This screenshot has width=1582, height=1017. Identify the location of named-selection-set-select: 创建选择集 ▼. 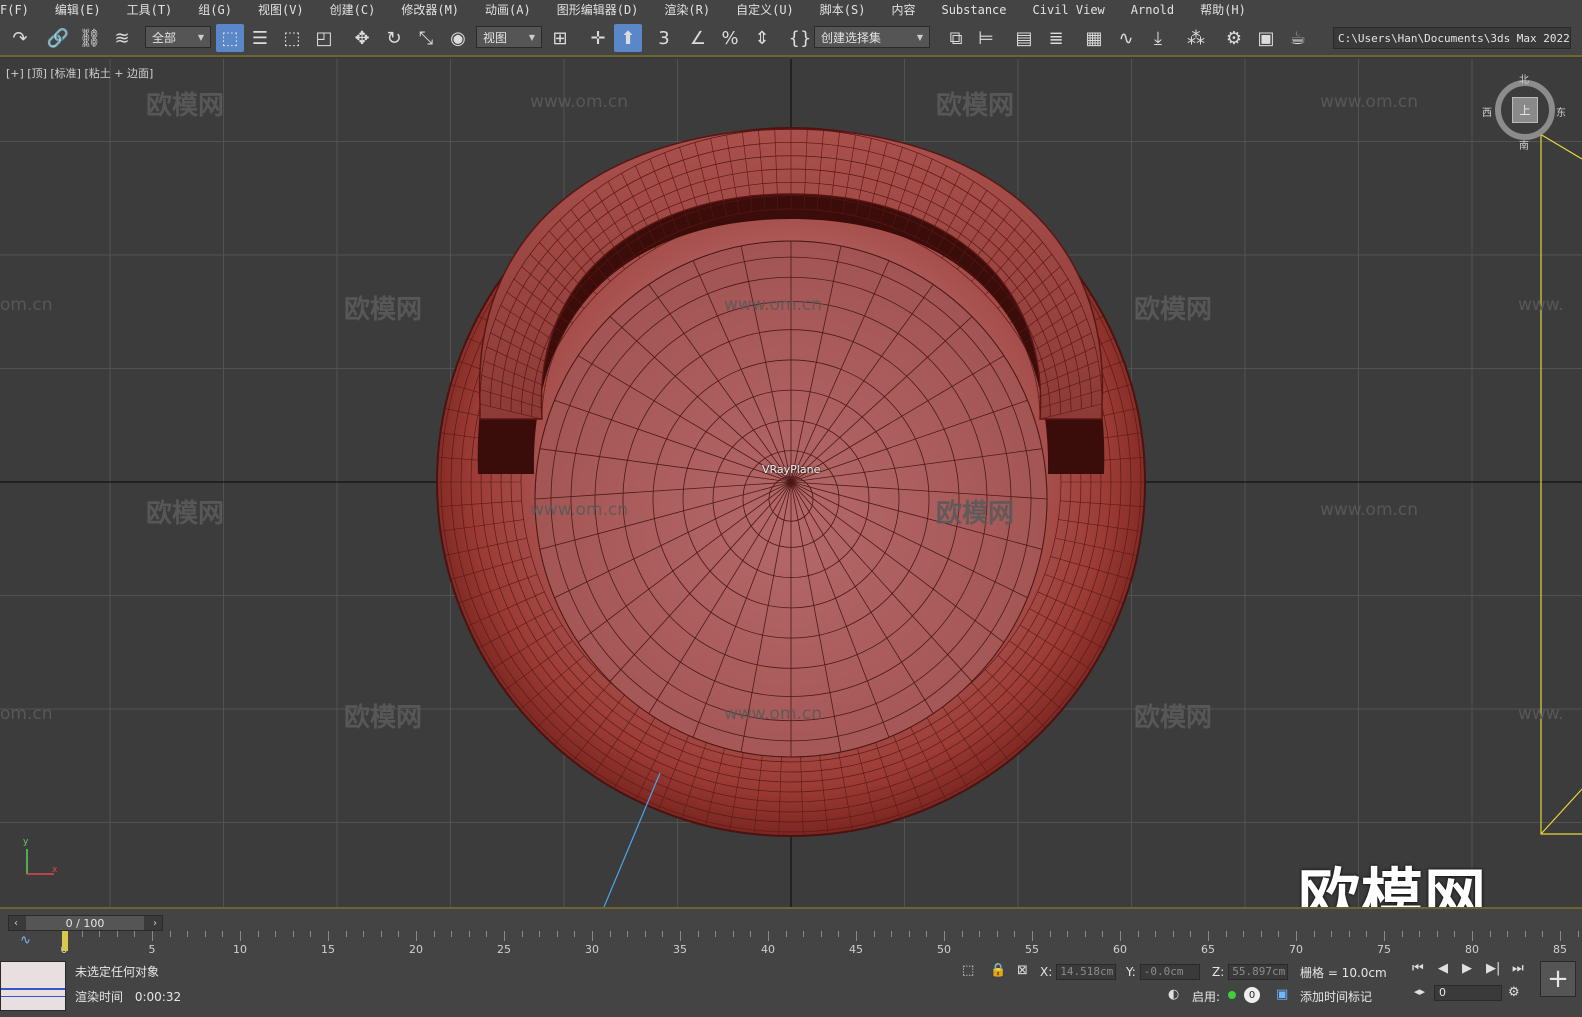
(872, 37).